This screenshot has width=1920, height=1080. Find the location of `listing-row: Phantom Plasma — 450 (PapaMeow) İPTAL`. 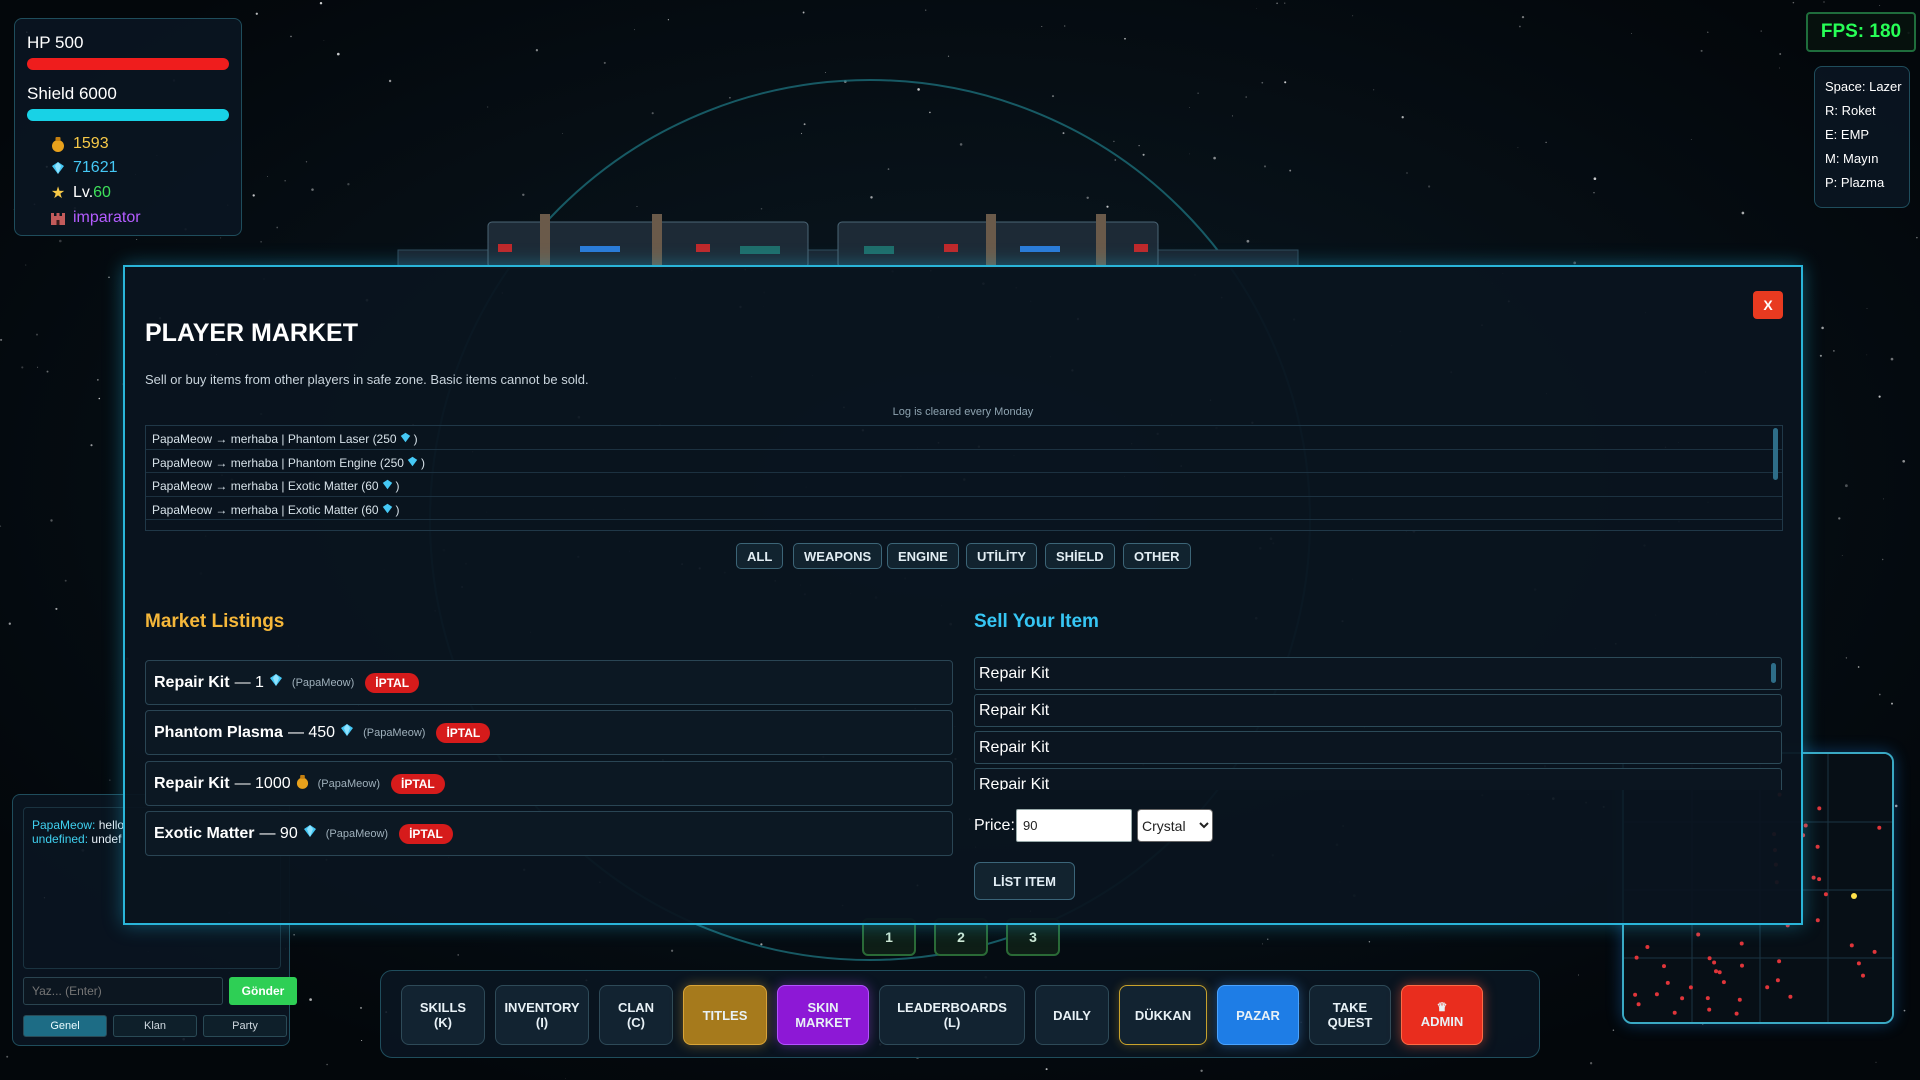

listing-row: Phantom Plasma — 450 (PapaMeow) İPTAL is located at coordinates (549, 732).